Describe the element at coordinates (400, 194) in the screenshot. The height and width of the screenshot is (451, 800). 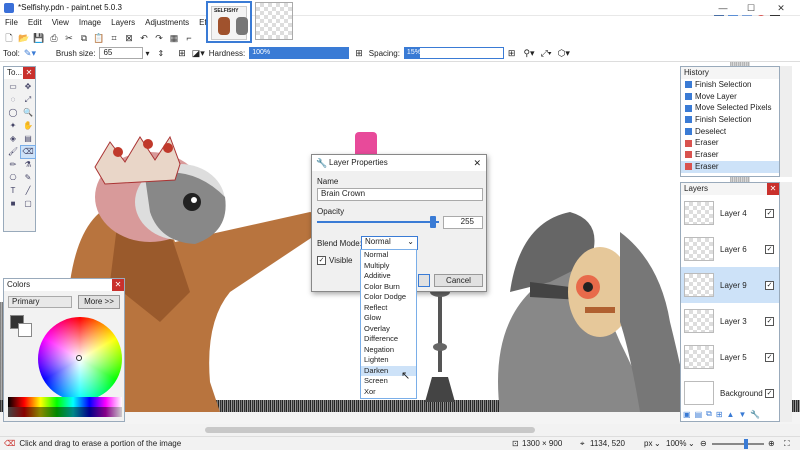
I see `layer-name-input: Brain Crown` at that location.